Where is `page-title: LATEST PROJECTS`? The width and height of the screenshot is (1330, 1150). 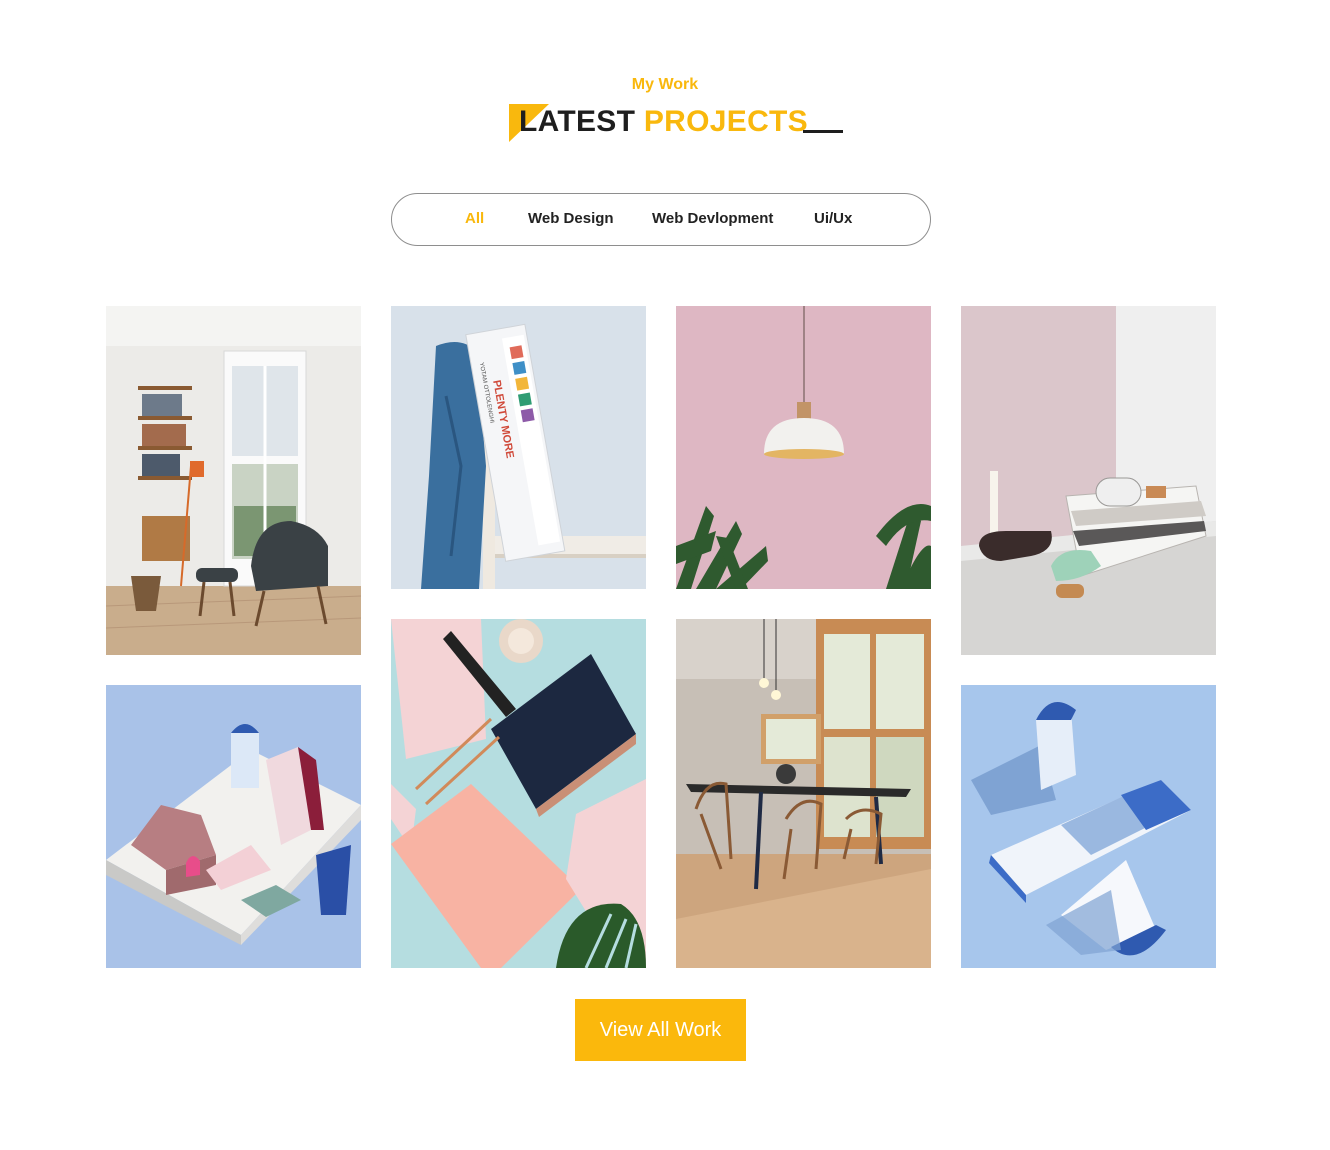 page-title: LATEST PROJECTS is located at coordinates (663, 122).